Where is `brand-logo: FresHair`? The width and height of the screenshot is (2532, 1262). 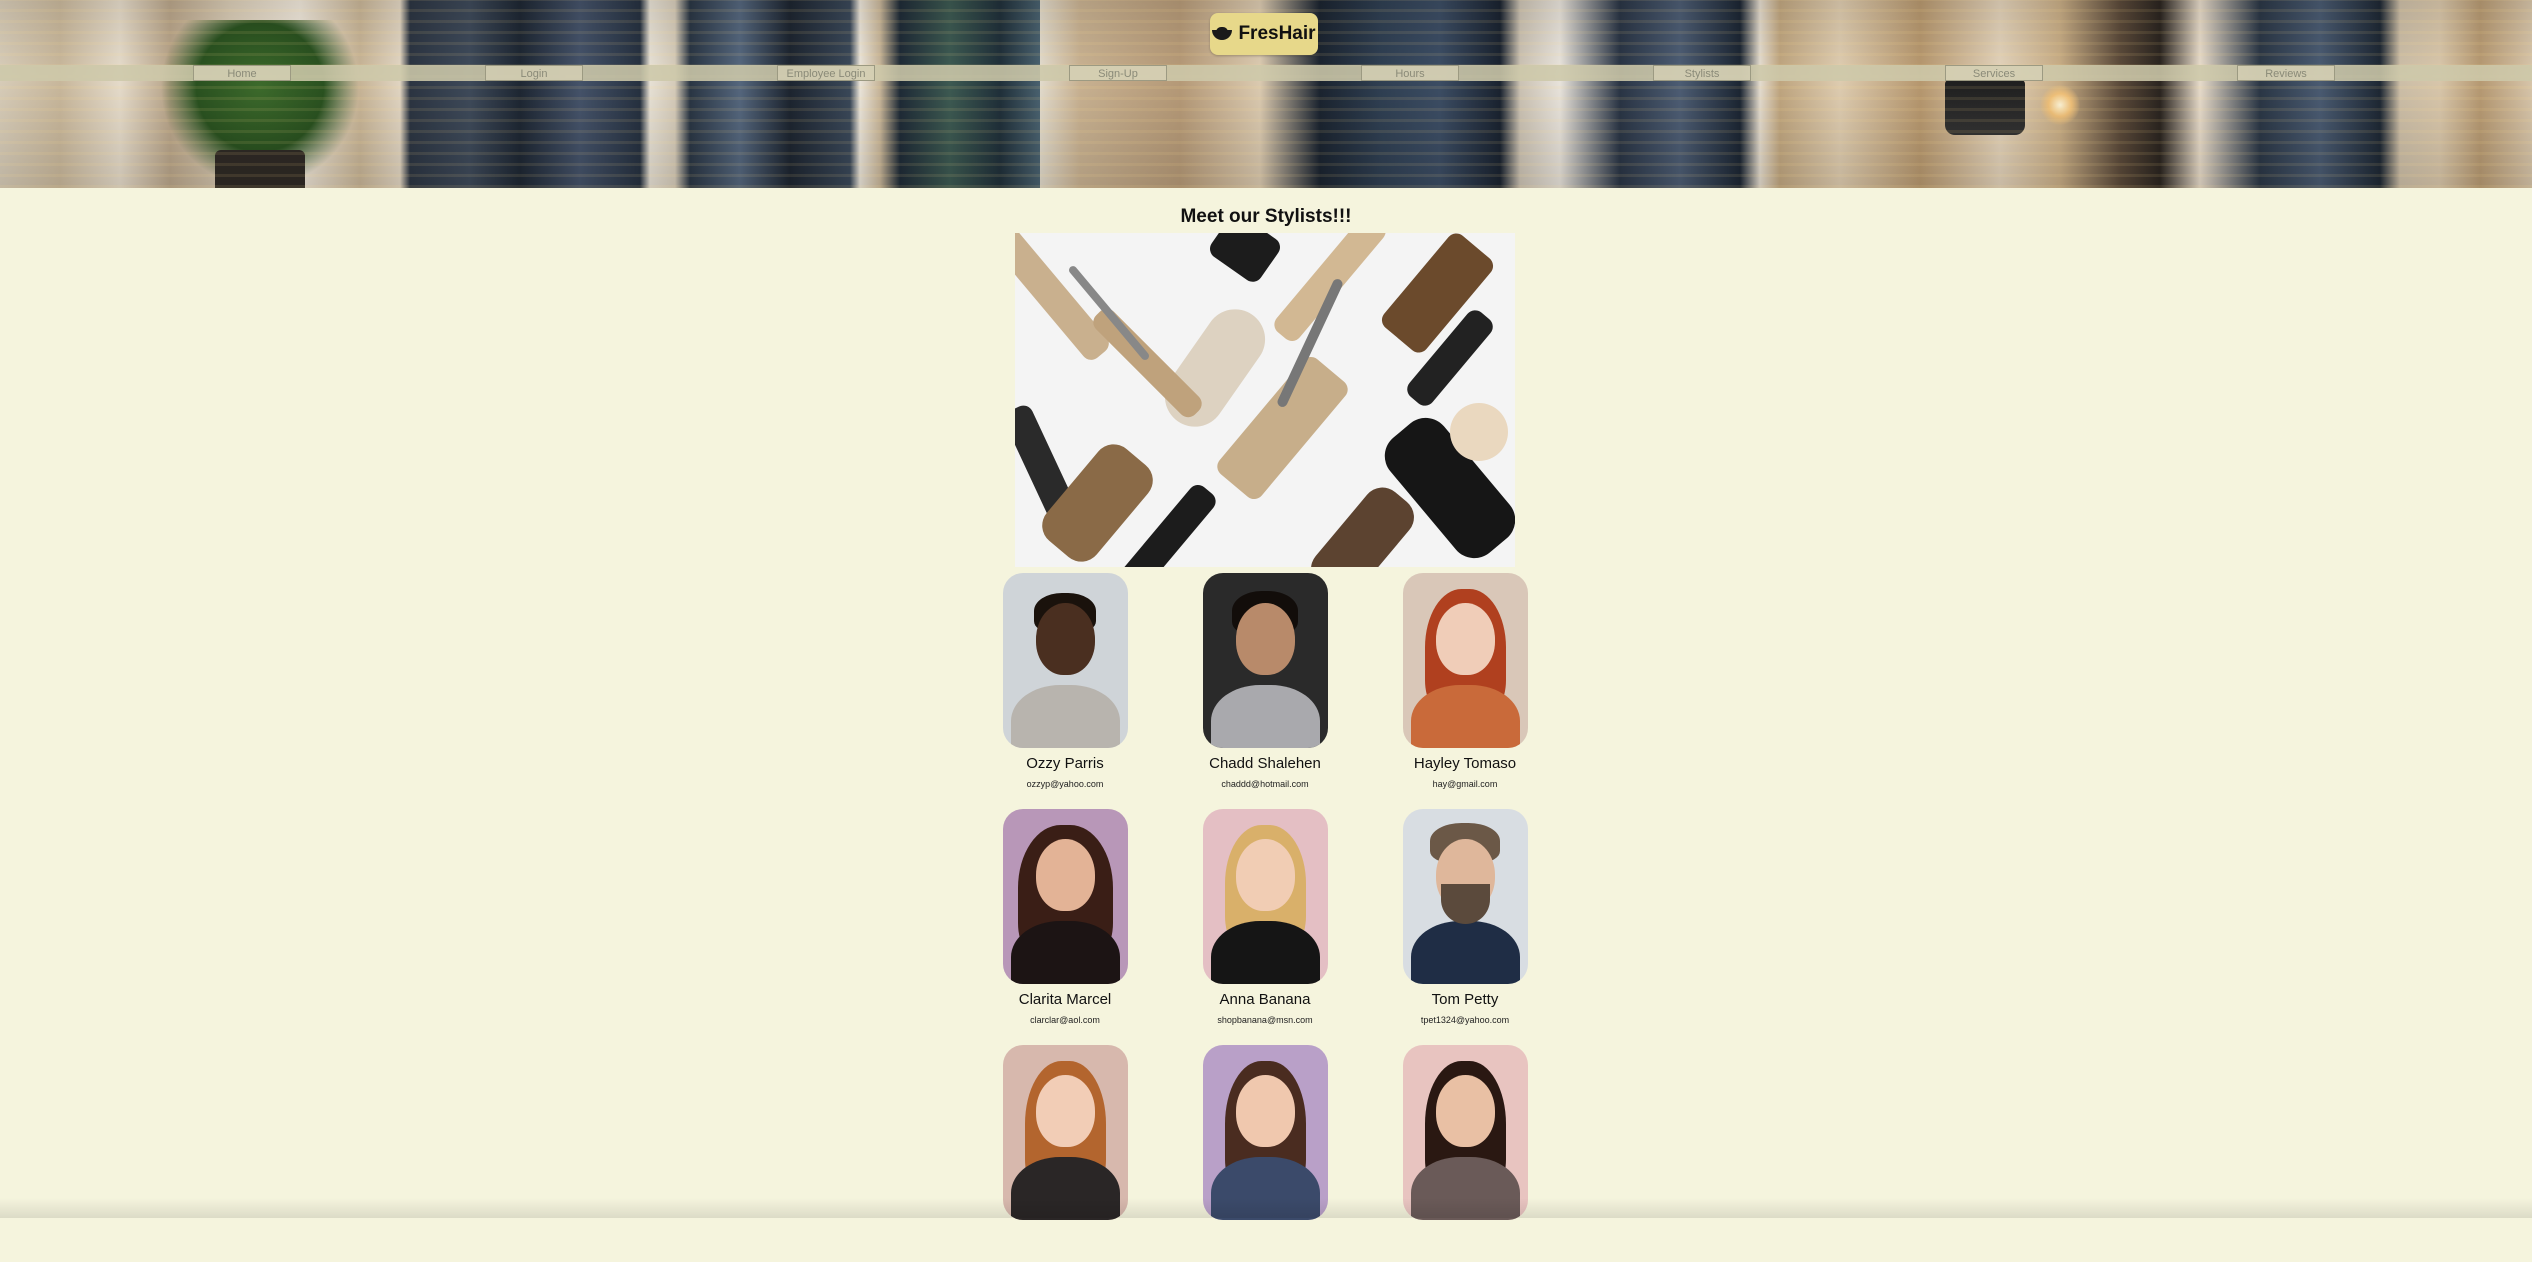 brand-logo: FresHair is located at coordinates (1264, 34).